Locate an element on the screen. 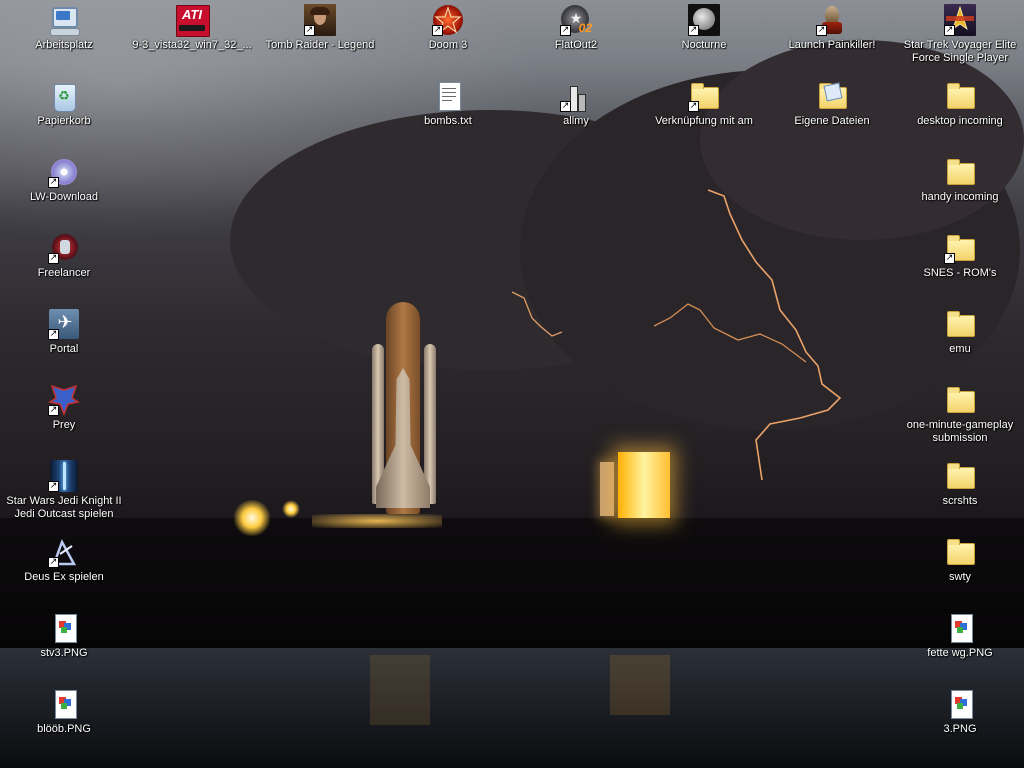  desktop-icon-portal: ✈ ↗ Portal is located at coordinates (64, 331).